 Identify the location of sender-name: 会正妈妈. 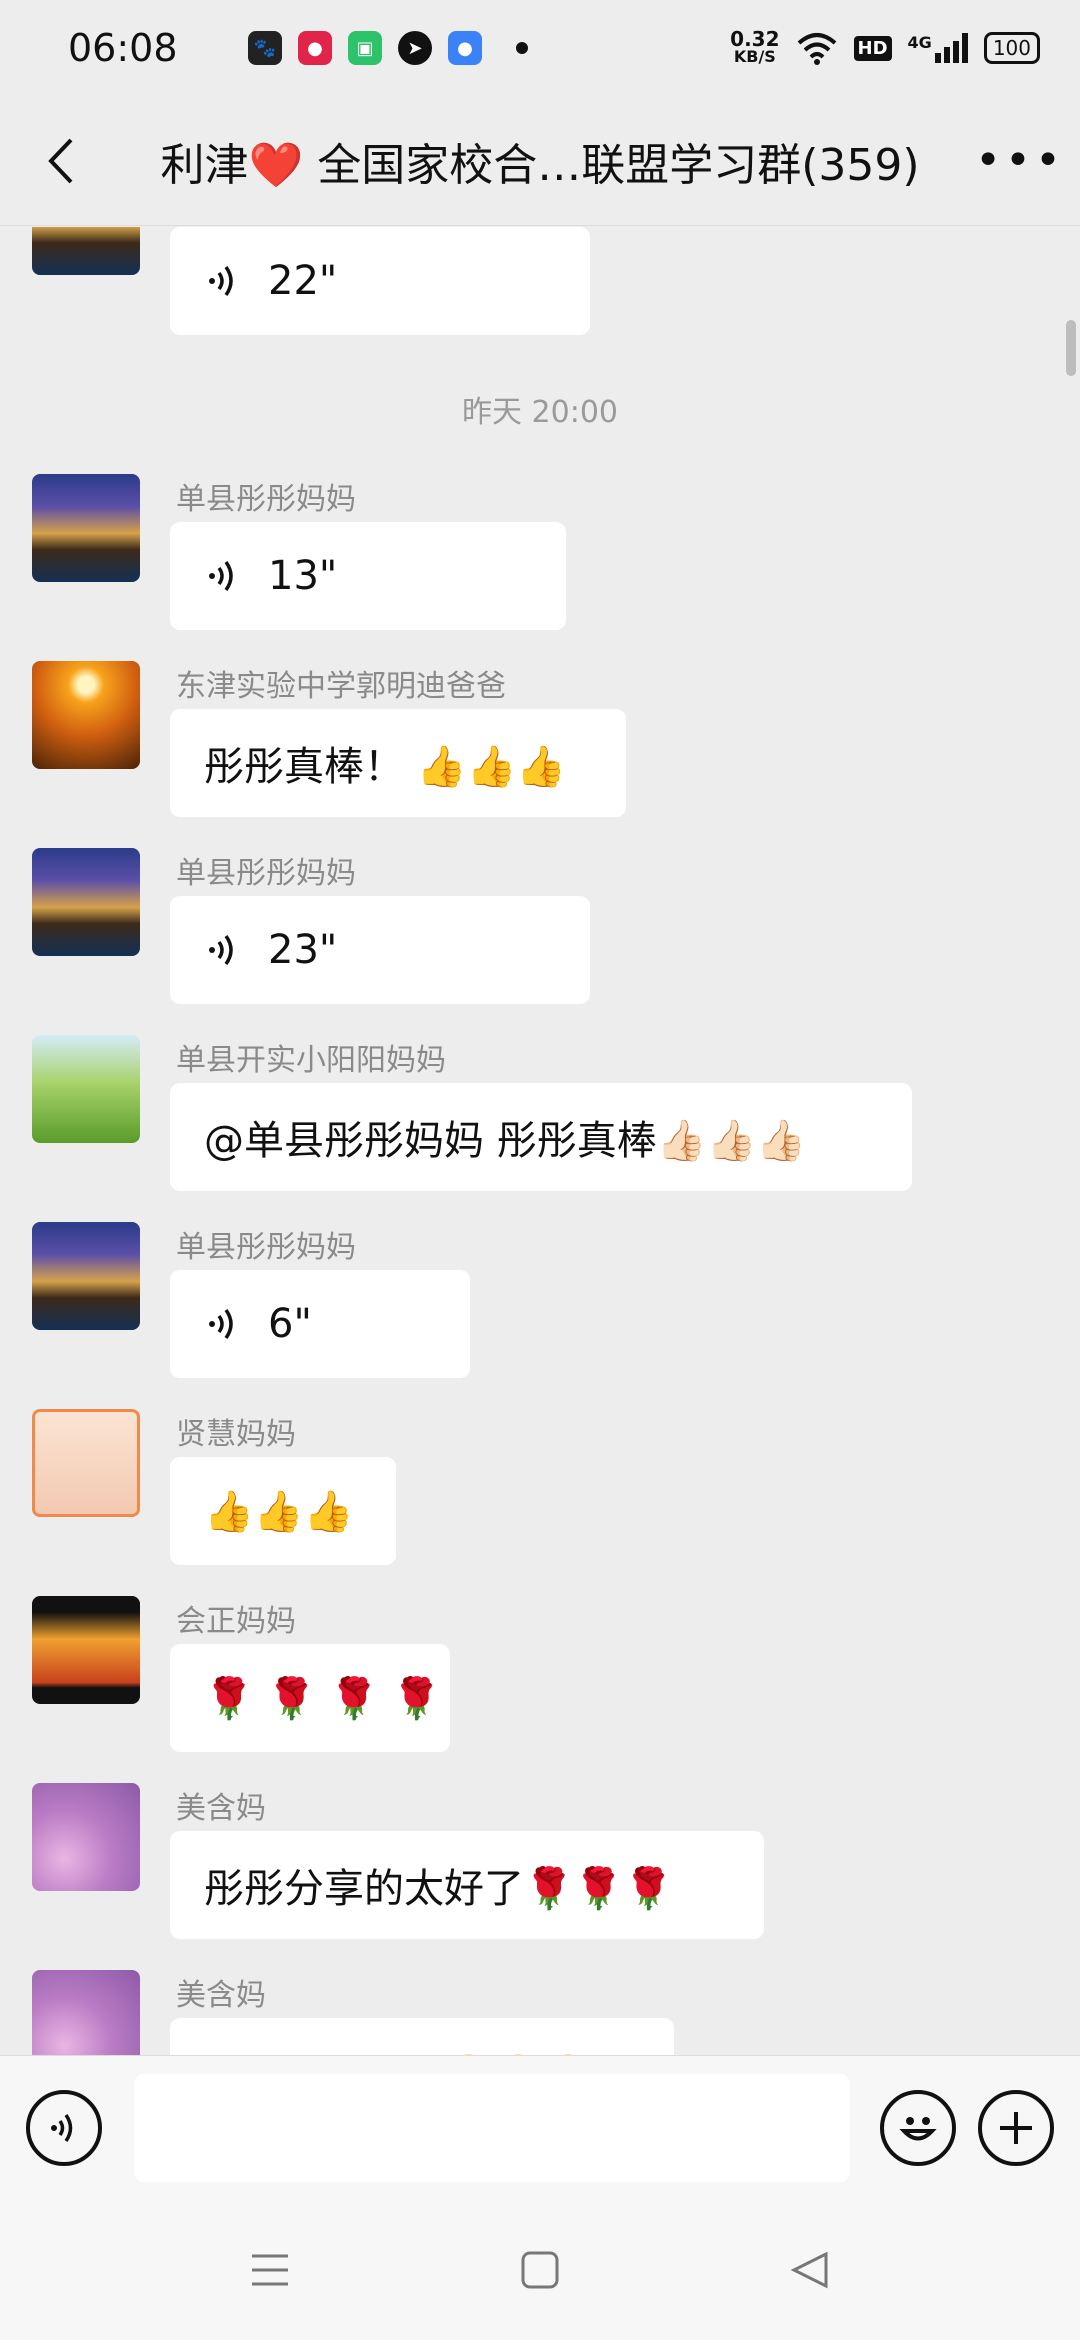
(236, 1621).